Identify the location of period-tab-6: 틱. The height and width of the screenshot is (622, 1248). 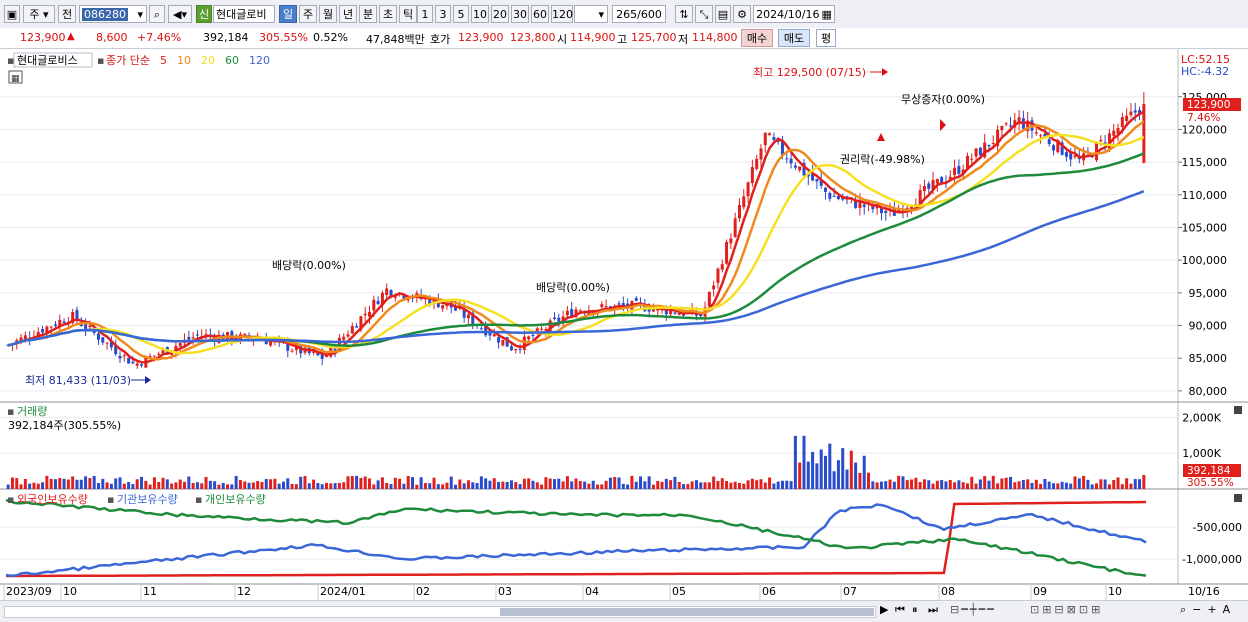
(408, 14).